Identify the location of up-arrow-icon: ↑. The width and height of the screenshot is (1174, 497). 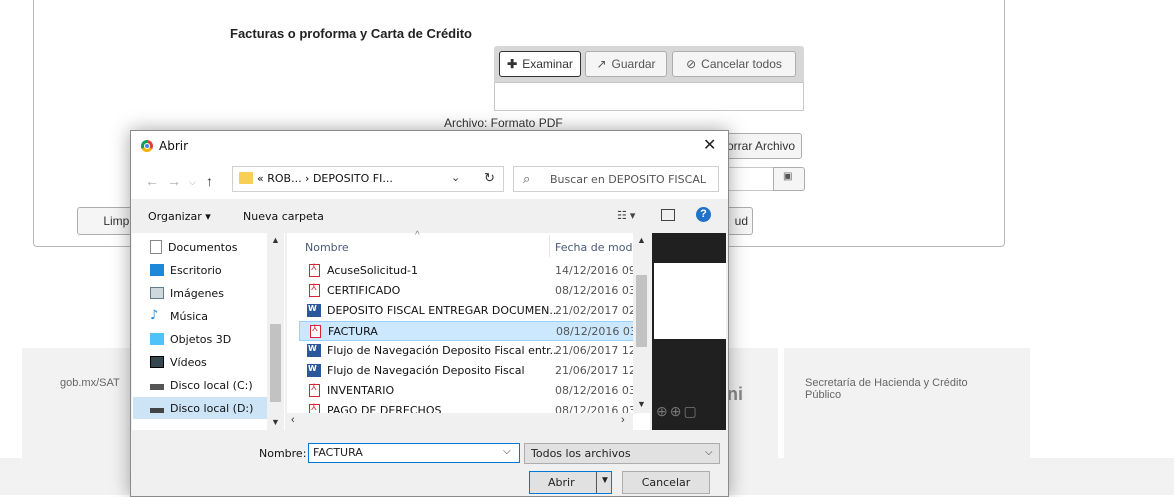
(209, 181).